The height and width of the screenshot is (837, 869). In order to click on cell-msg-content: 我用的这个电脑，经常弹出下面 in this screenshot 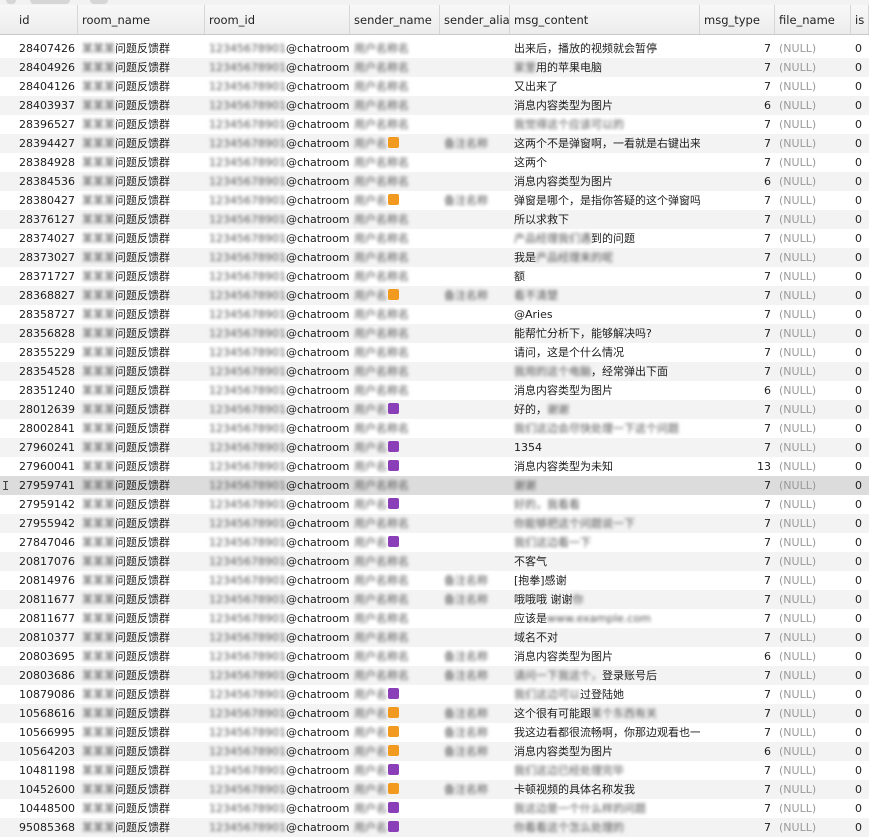, I will do `click(605, 371)`.